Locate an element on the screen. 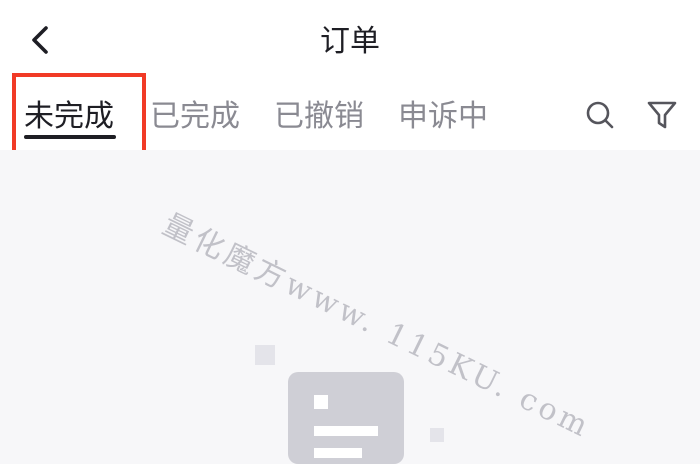  filter-button is located at coordinates (662, 115).